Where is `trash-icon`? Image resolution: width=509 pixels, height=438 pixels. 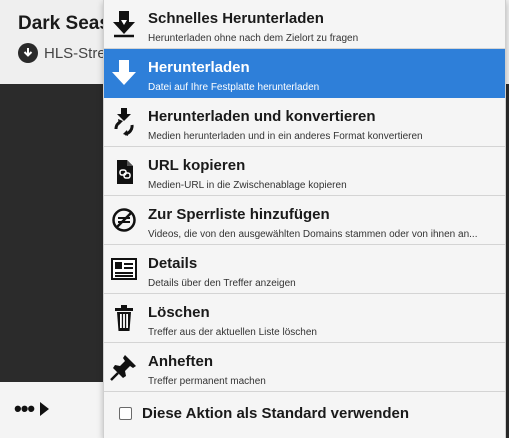
trash-icon is located at coordinates (124, 318).